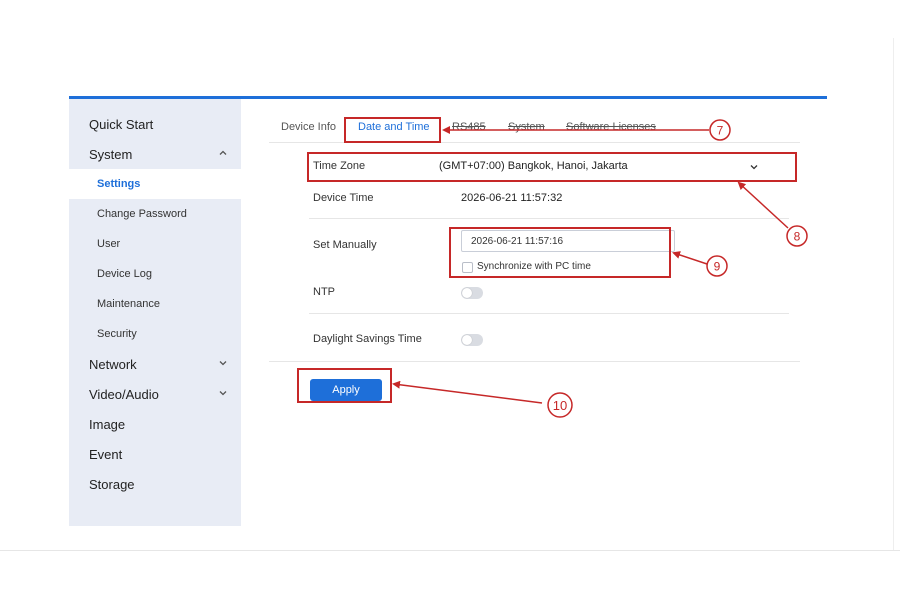 Image resolution: width=900 pixels, height=600 pixels. I want to click on sidebar-item-label: Maintenance, so click(128, 304).